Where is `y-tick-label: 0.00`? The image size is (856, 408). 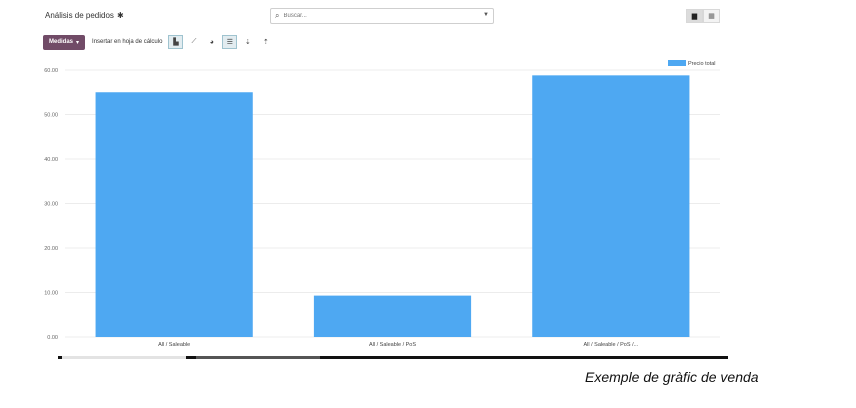
y-tick-label: 0.00 is located at coordinates (52, 338).